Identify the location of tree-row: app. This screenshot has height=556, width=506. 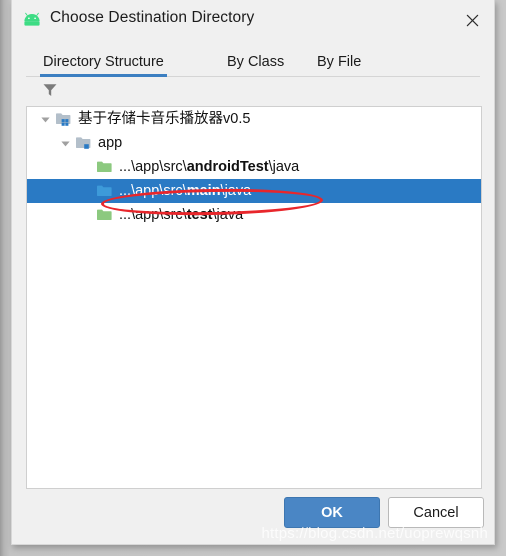
(254, 143).